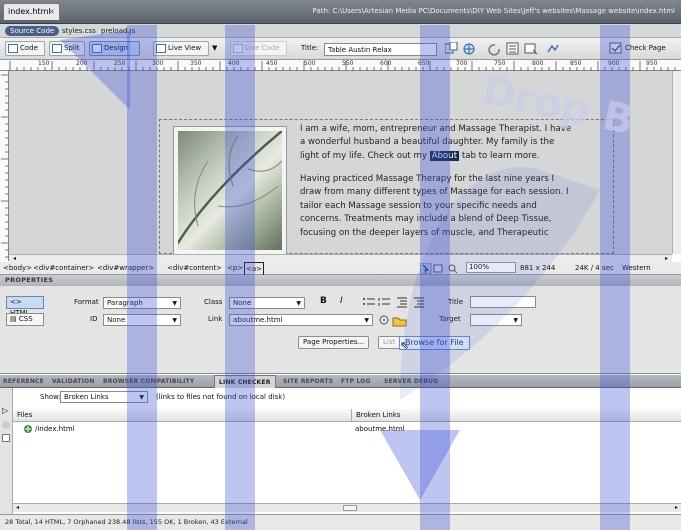 This screenshot has width=681, height=530. Describe the element at coordinates (323, 301) in the screenshot. I see `bold-button: B` at that location.